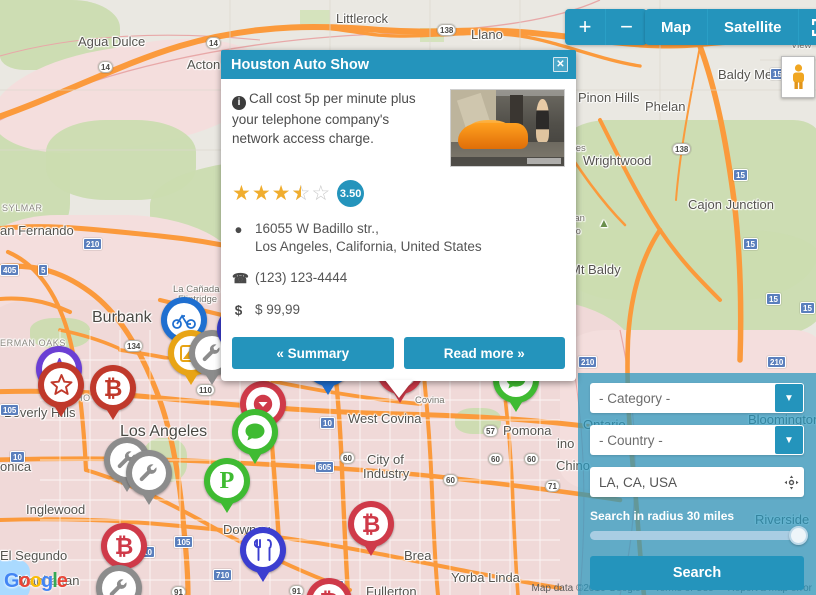 This screenshot has width=816, height=595. What do you see at coordinates (238, 310) in the screenshot?
I see `dollar-icon: $` at bounding box center [238, 310].